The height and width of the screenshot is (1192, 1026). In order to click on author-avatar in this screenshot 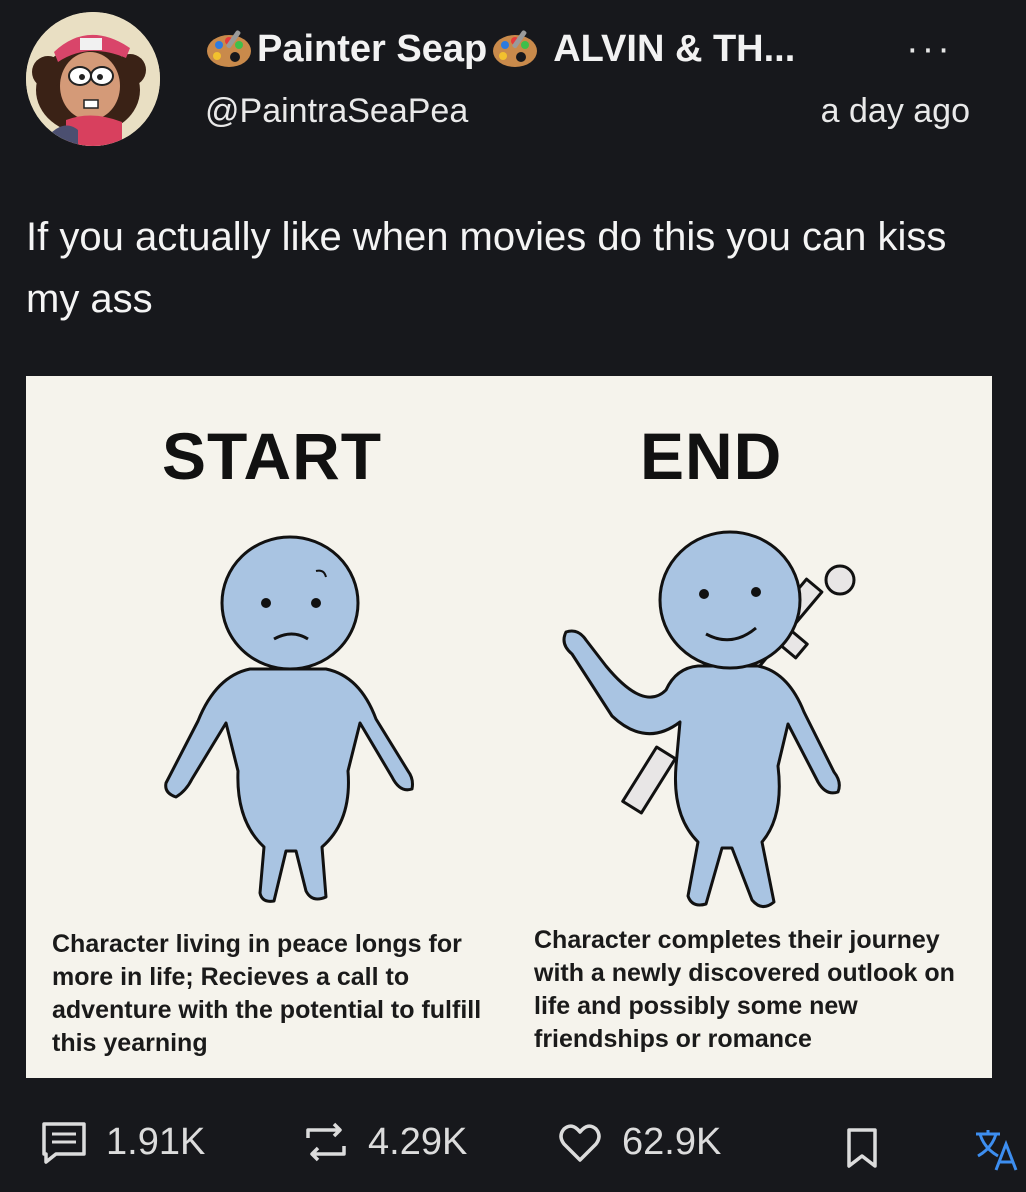, I will do `click(93, 79)`.